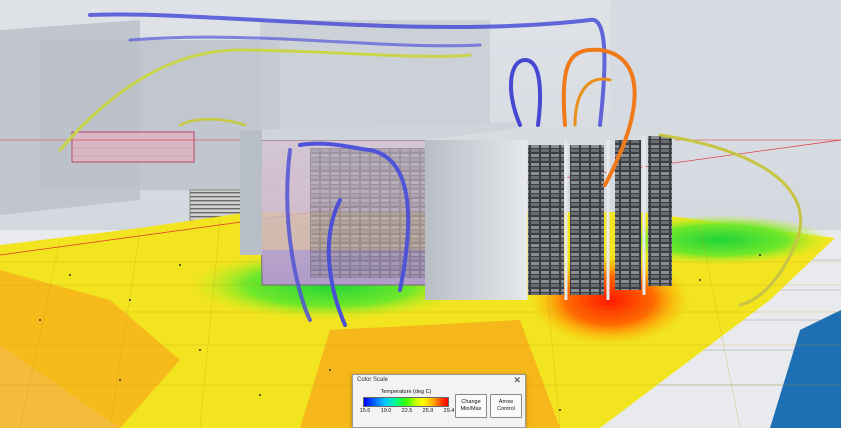 The height and width of the screenshot is (428, 841). Describe the element at coordinates (449, 411) in the screenshot. I see `tick-label: 29.4` at that location.